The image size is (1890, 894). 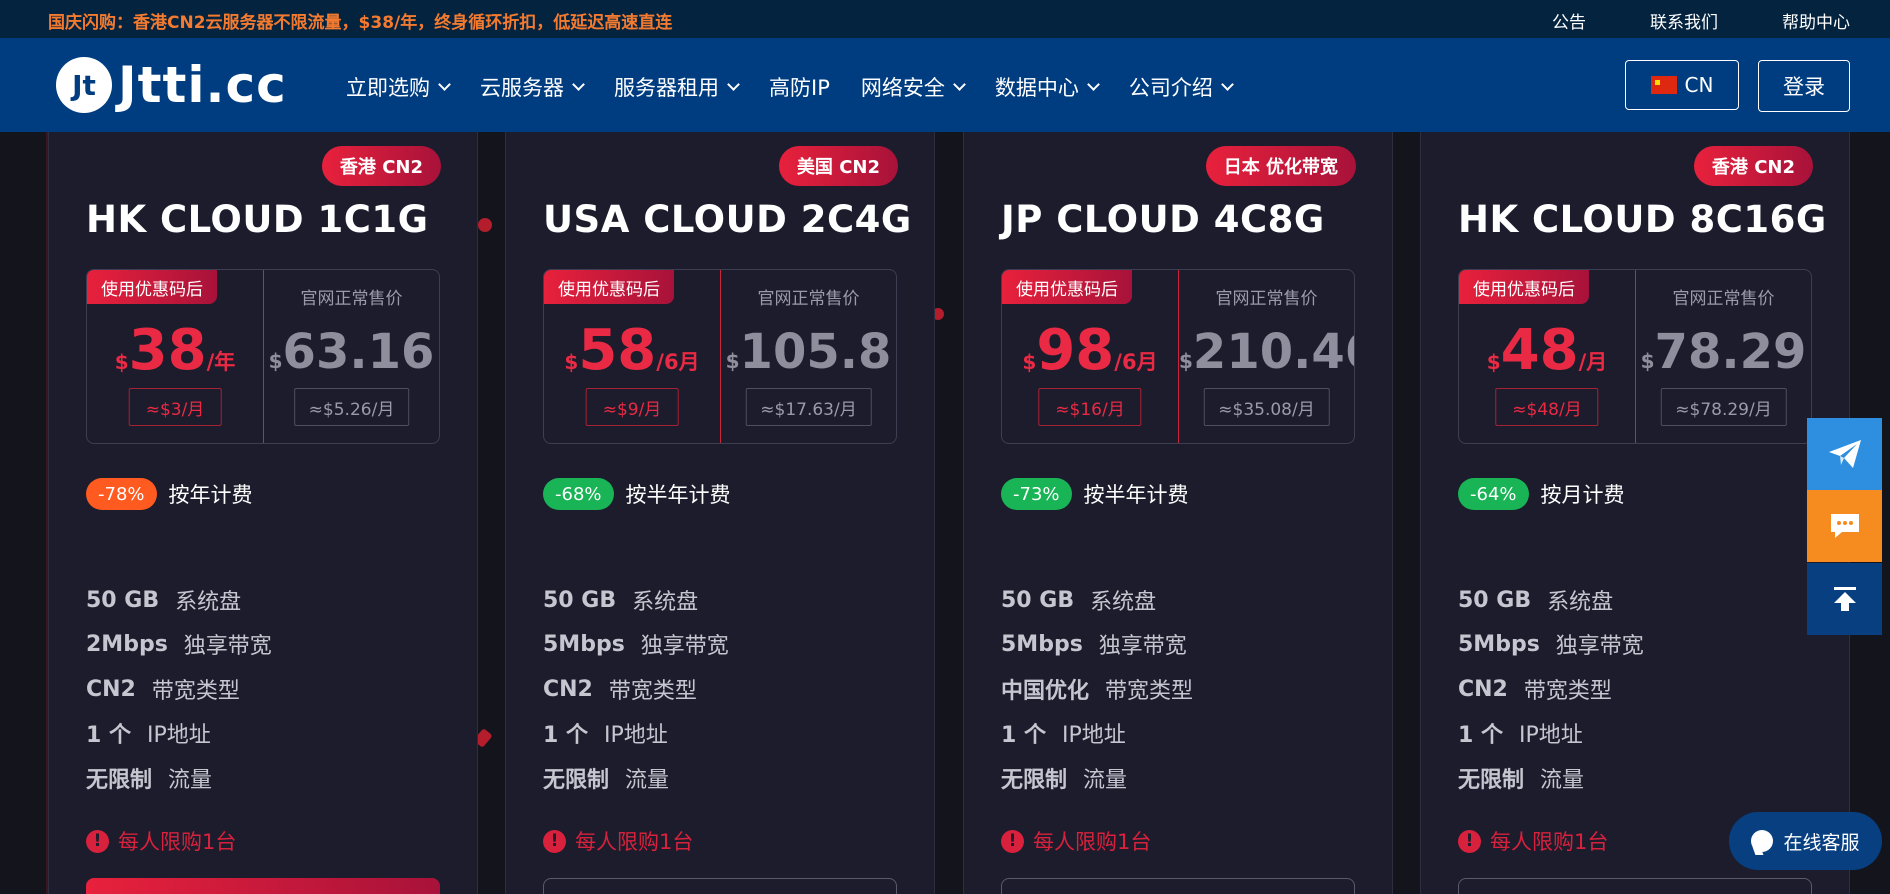 What do you see at coordinates (1593, 362) in the screenshot?
I see `promo-price-unit: /月` at bounding box center [1593, 362].